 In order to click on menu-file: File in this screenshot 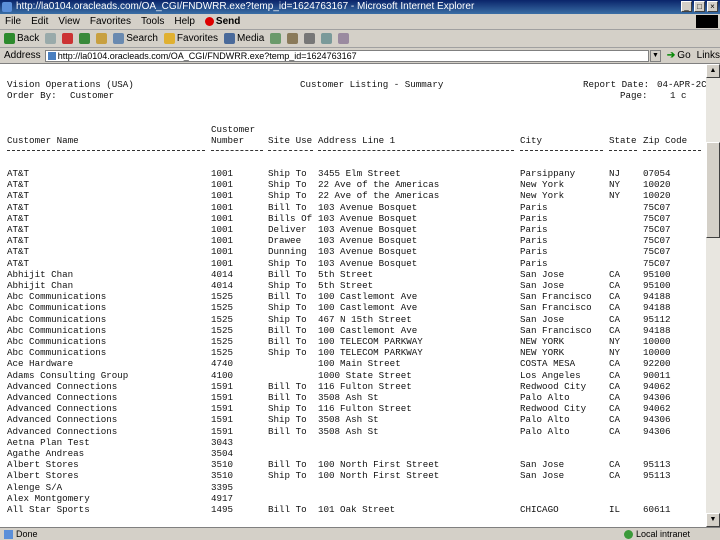, I will do `click(13, 21)`.